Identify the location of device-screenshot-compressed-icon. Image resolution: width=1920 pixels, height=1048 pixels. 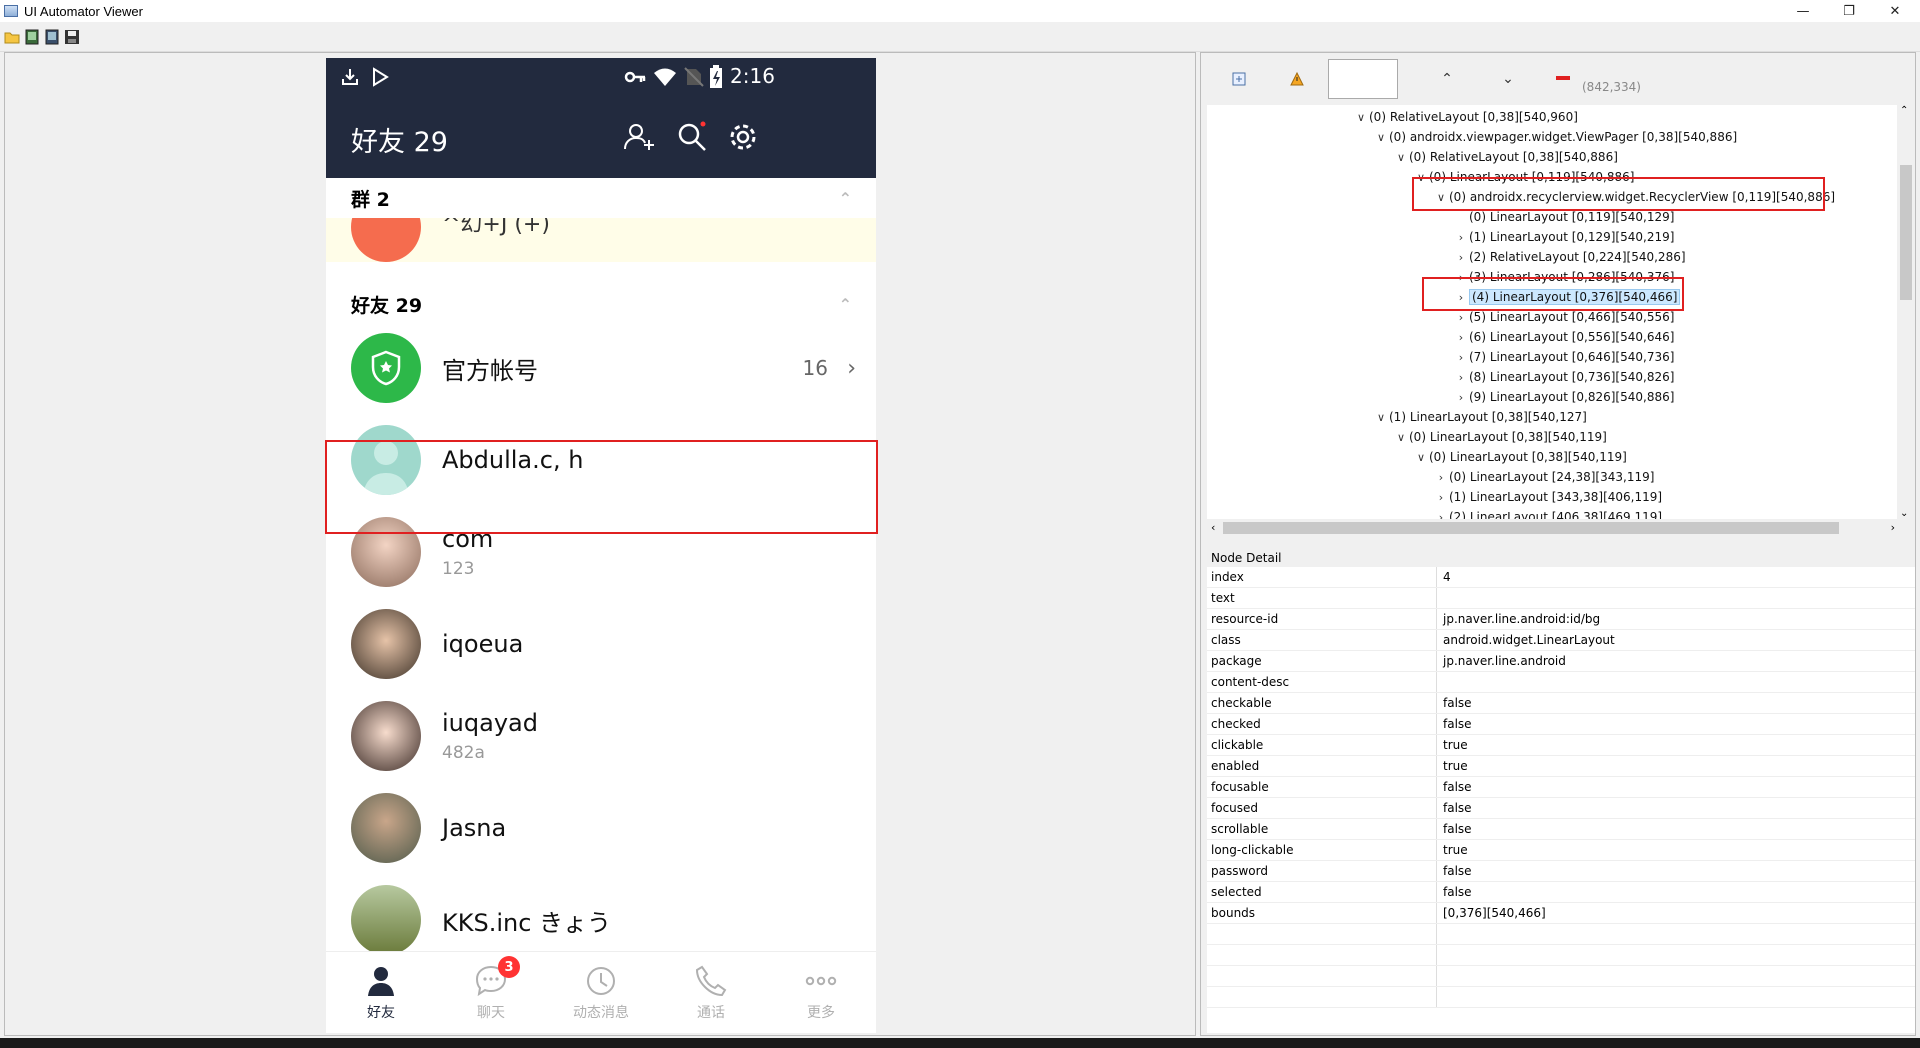
(52, 37).